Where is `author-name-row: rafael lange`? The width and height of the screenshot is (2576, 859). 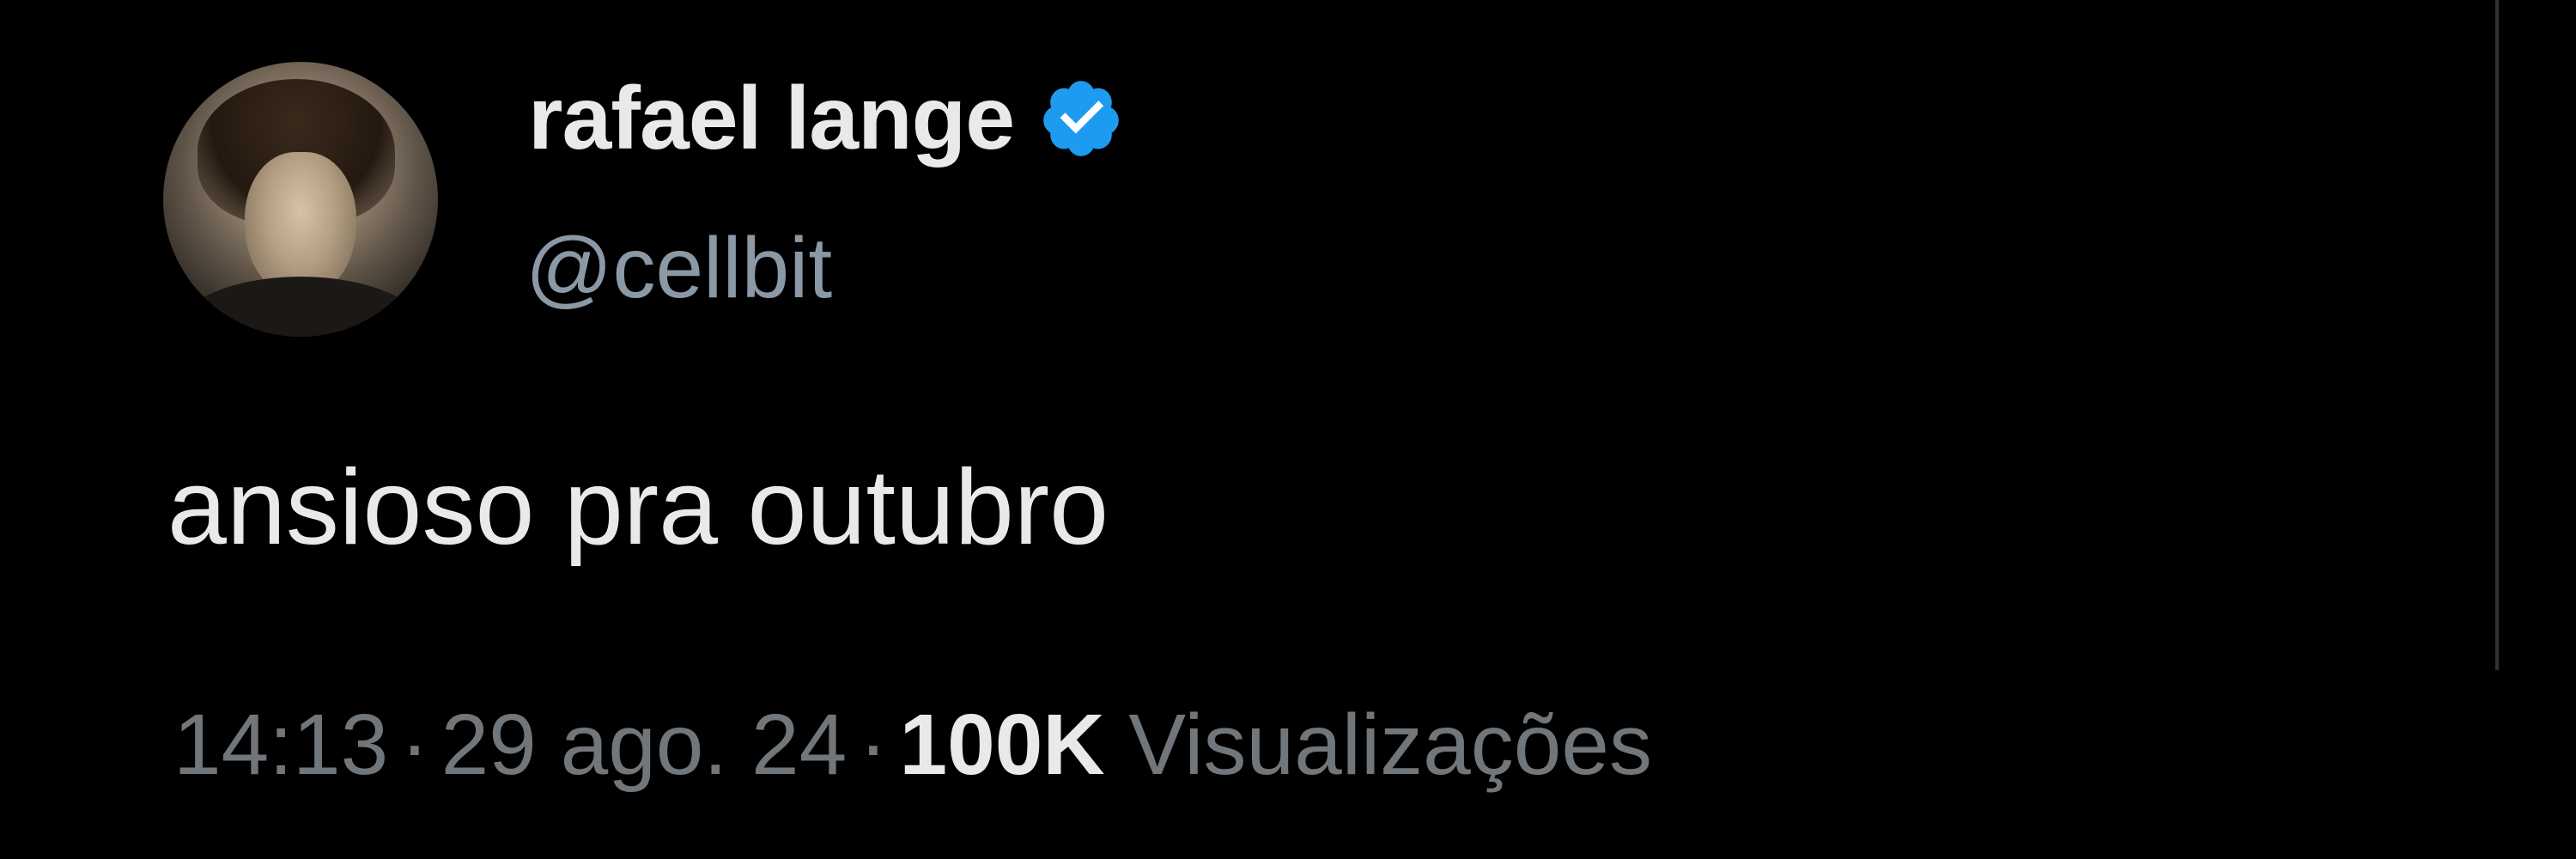
author-name-row: rafael lange is located at coordinates (826, 119).